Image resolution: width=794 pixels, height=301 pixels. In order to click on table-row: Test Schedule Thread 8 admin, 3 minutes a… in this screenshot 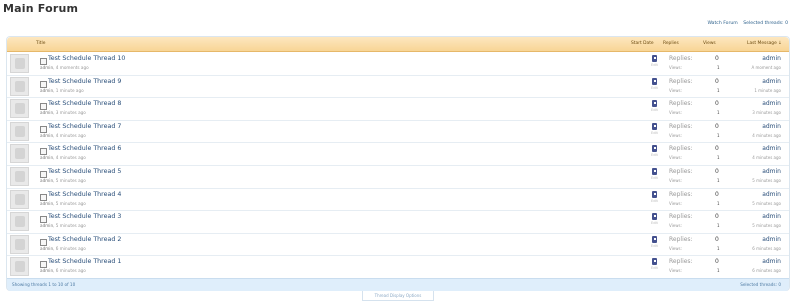, I will do `click(398, 109)`.